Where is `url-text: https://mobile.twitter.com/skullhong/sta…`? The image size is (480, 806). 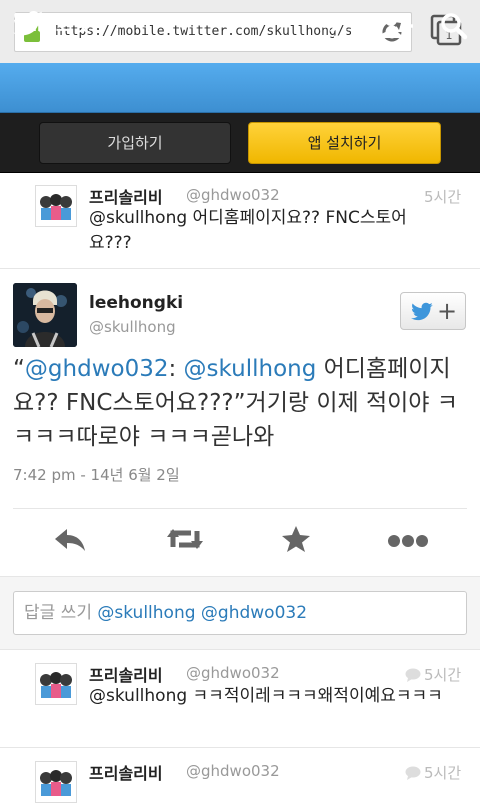 url-text: https://mobile.twitter.com/skullhong/sta… is located at coordinates (203, 32).